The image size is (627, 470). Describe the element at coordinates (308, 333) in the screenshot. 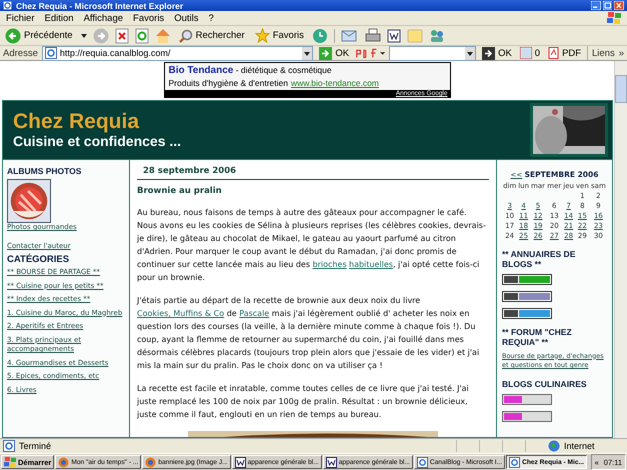

I see `post-paragraph: J'étais partie au départ de la recette de brownie aux deux noix du livre Cookies, Muffins & Co de Pascale mais j'ai légèrement oublié d' acheter les noix en question lors des courses (la veille, à la dernière minute comme à chaque fois !). Du coup, ayant la flemme de retourner au supermarché du coin, j'ai fouillé dans mes désormais célèbres placards (toujours trop plein alors que j'essaie de les vider) et j'ai mis la main sur du pralin. Pas le choix donc on va utiliser ça !` at that location.